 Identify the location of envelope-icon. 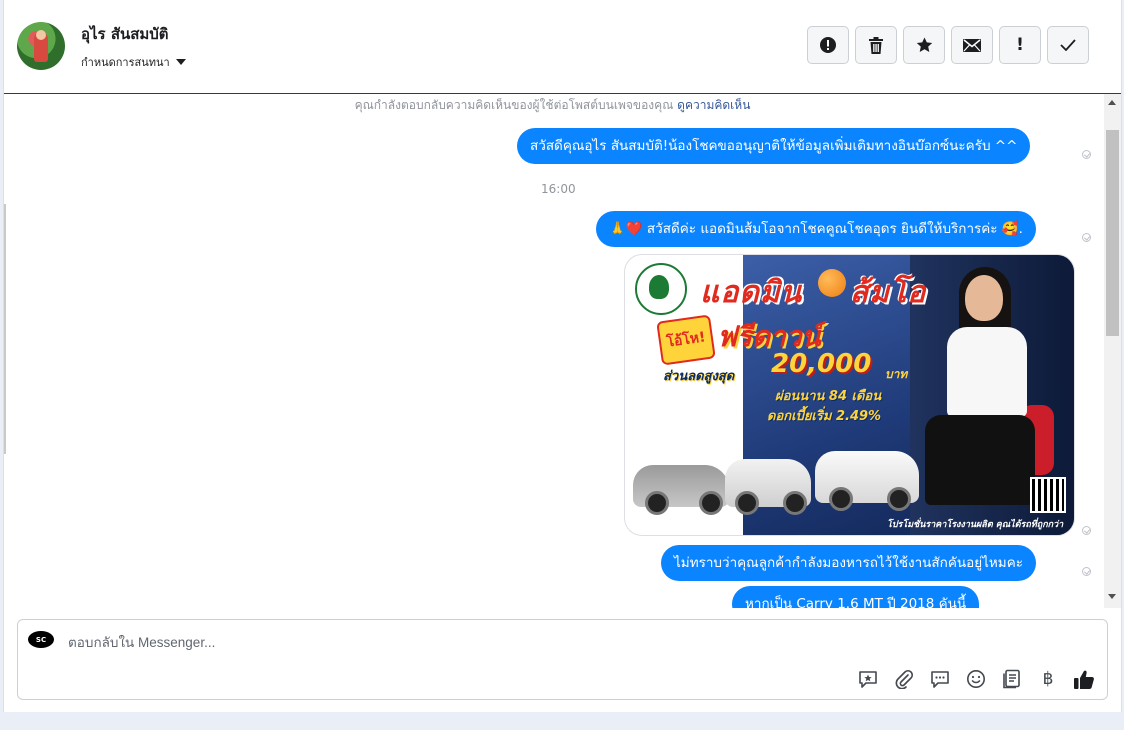
(972, 45).